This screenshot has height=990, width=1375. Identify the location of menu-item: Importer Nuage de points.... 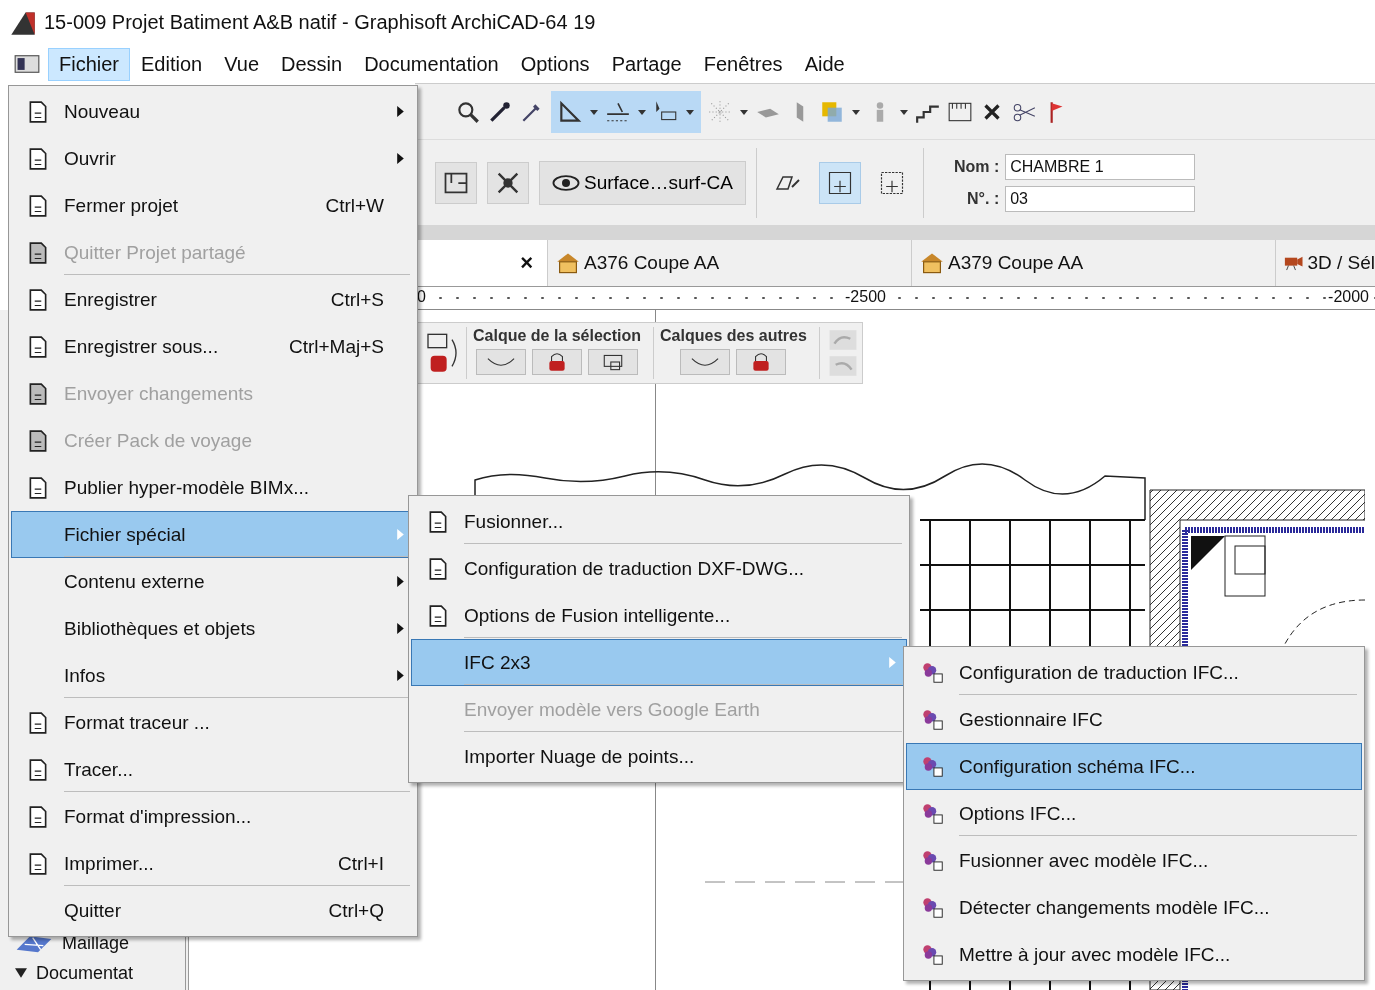
(659, 756).